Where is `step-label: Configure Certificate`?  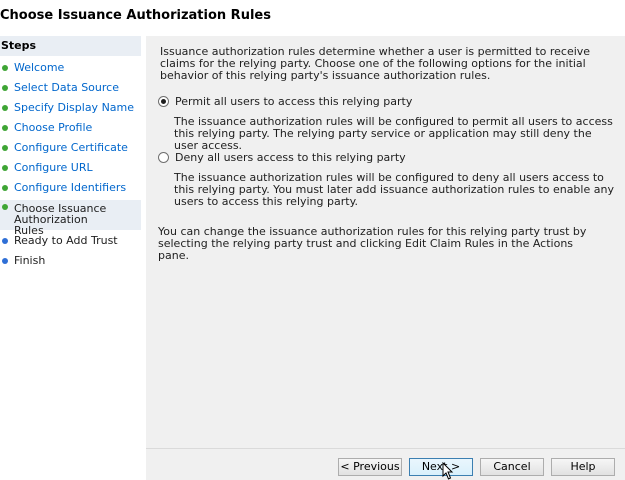 step-label: Configure Certificate is located at coordinates (71, 147).